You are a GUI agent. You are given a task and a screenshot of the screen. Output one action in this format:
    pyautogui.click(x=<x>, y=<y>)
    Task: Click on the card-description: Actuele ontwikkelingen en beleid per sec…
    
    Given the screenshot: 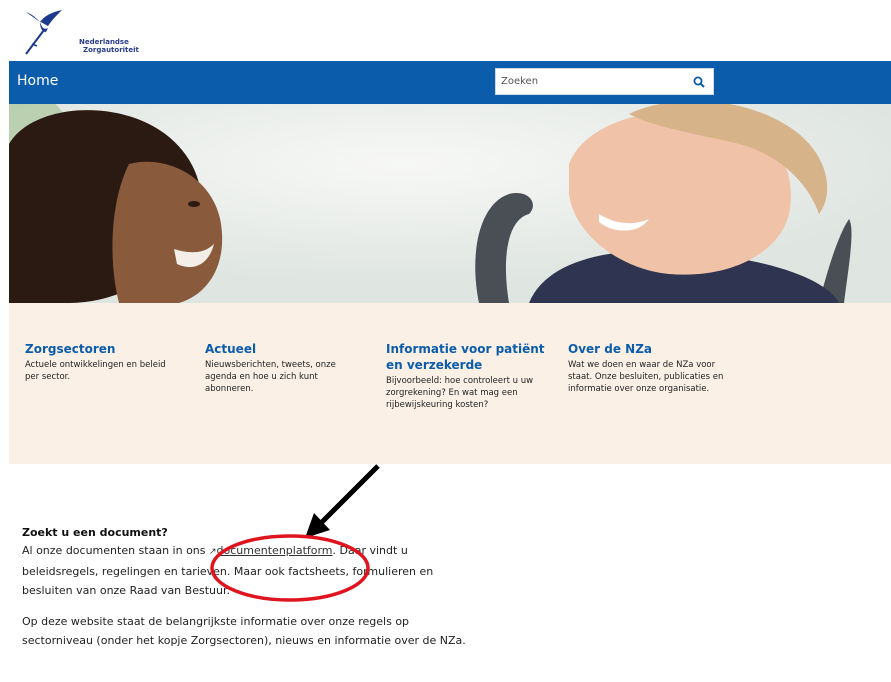 What is the action you would take?
    pyautogui.click(x=95, y=371)
    